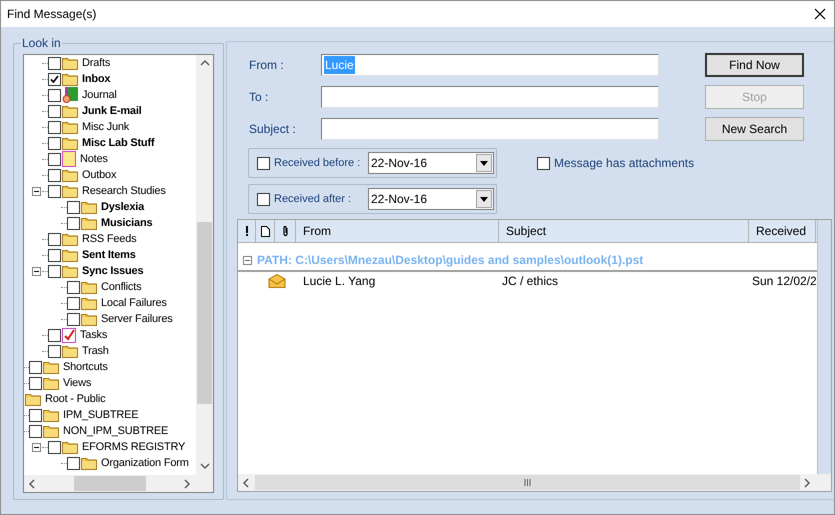 This screenshot has height=515, width=835. I want to click on folder-label: Sync Issues, so click(113, 271).